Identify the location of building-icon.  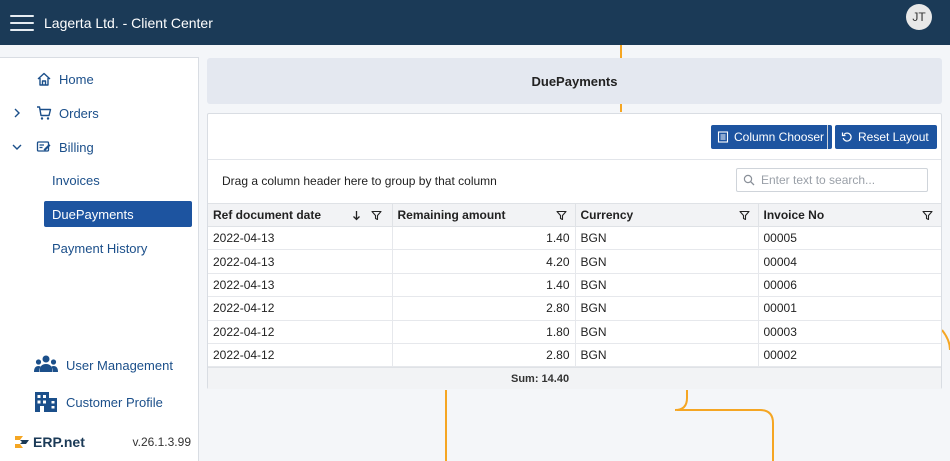
(46, 402).